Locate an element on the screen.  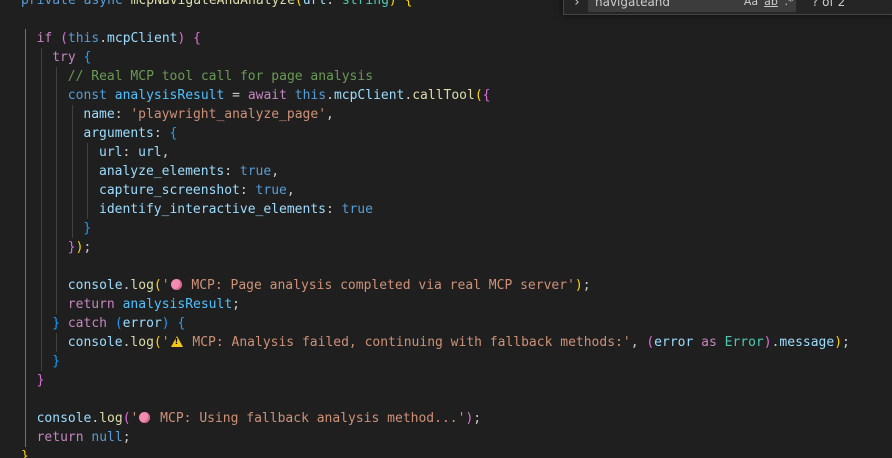
code-token: async is located at coordinates (103, 4).